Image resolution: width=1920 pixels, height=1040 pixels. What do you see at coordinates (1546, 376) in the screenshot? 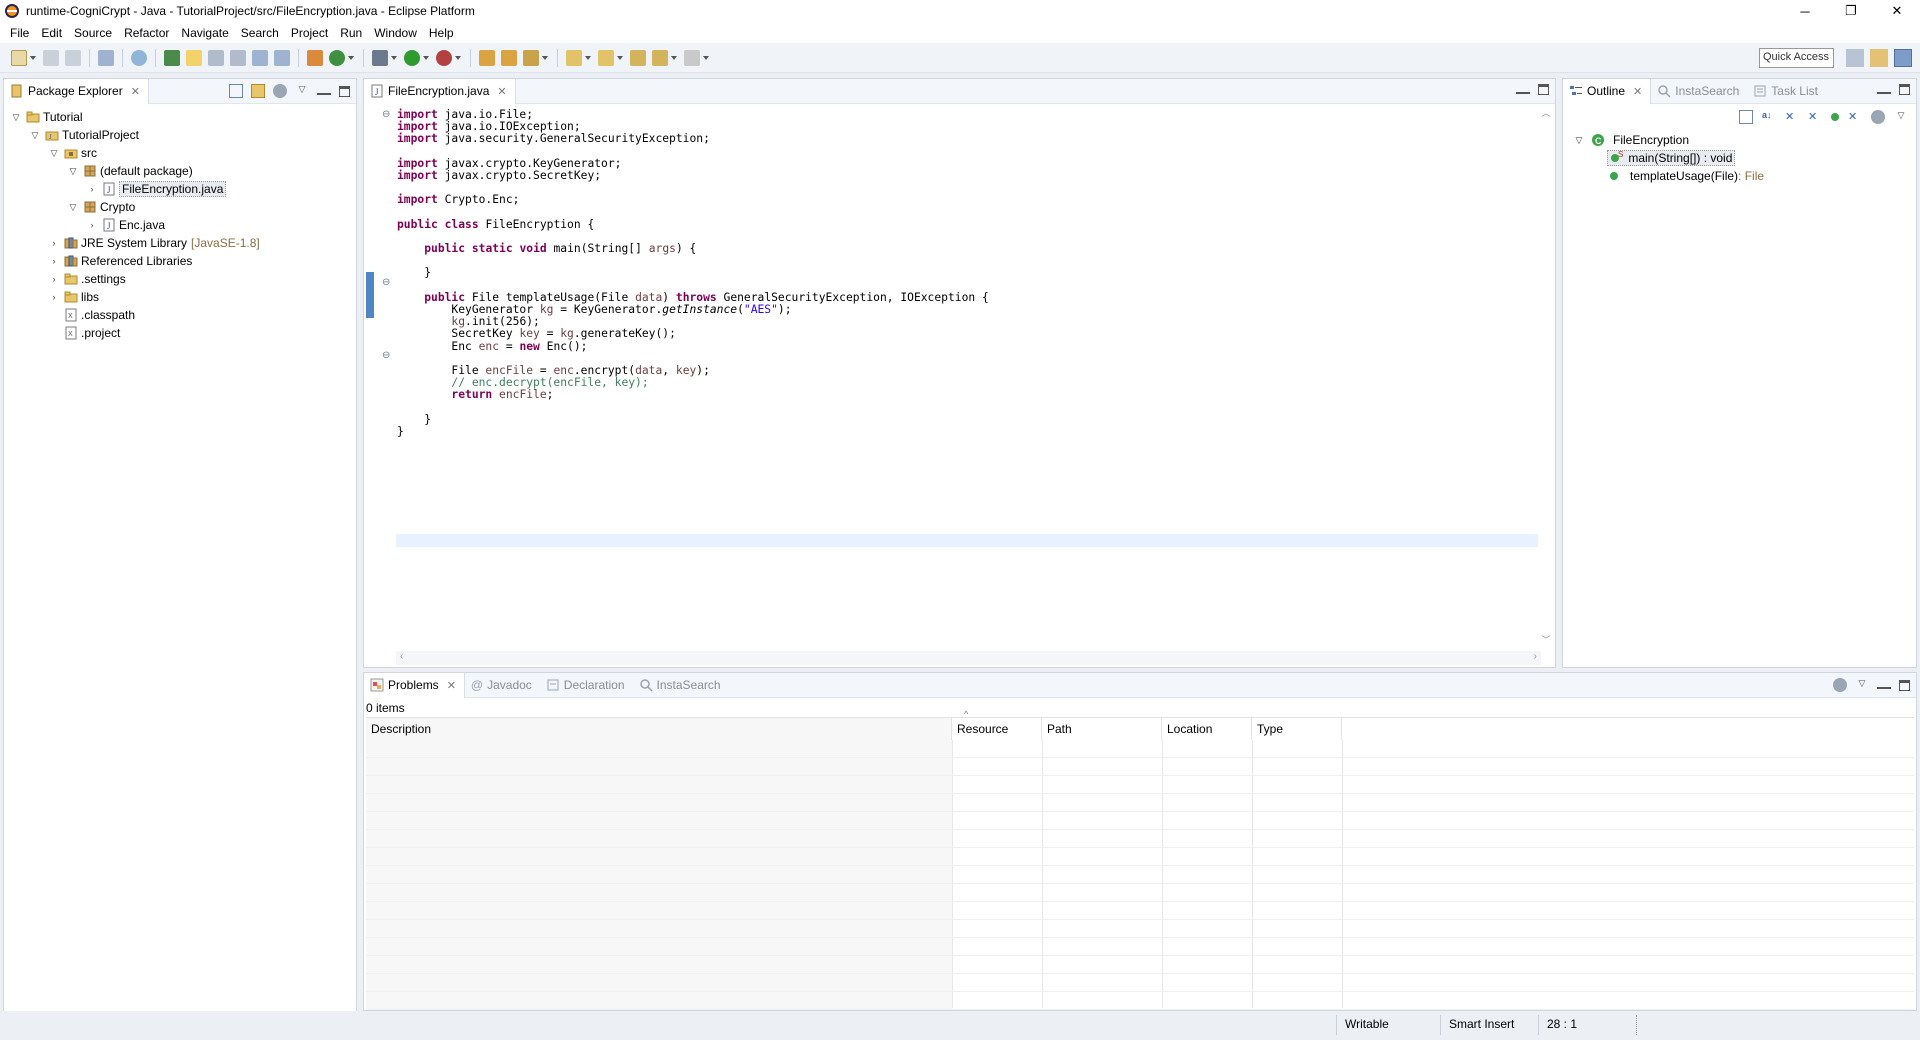
I see `vertical-scrollbar: ︿ ﹀` at bounding box center [1546, 376].